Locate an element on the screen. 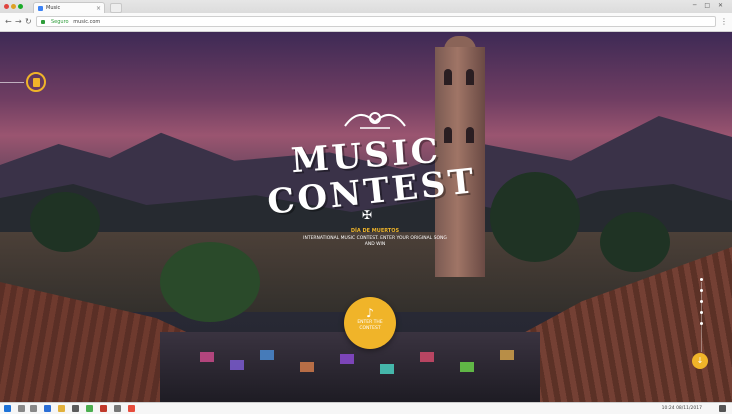  scroll-down-button: ↓ is located at coordinates (700, 361).